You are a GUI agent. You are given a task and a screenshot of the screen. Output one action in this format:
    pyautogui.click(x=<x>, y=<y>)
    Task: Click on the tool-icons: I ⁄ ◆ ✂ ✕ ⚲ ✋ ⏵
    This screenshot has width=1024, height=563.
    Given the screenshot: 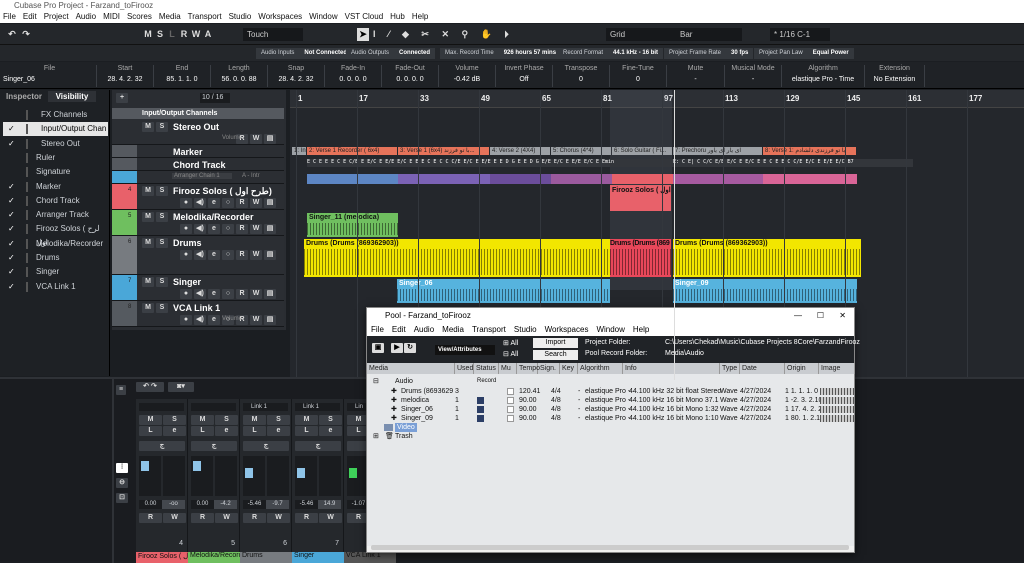 What is the action you would take?
    pyautogui.click(x=448, y=34)
    